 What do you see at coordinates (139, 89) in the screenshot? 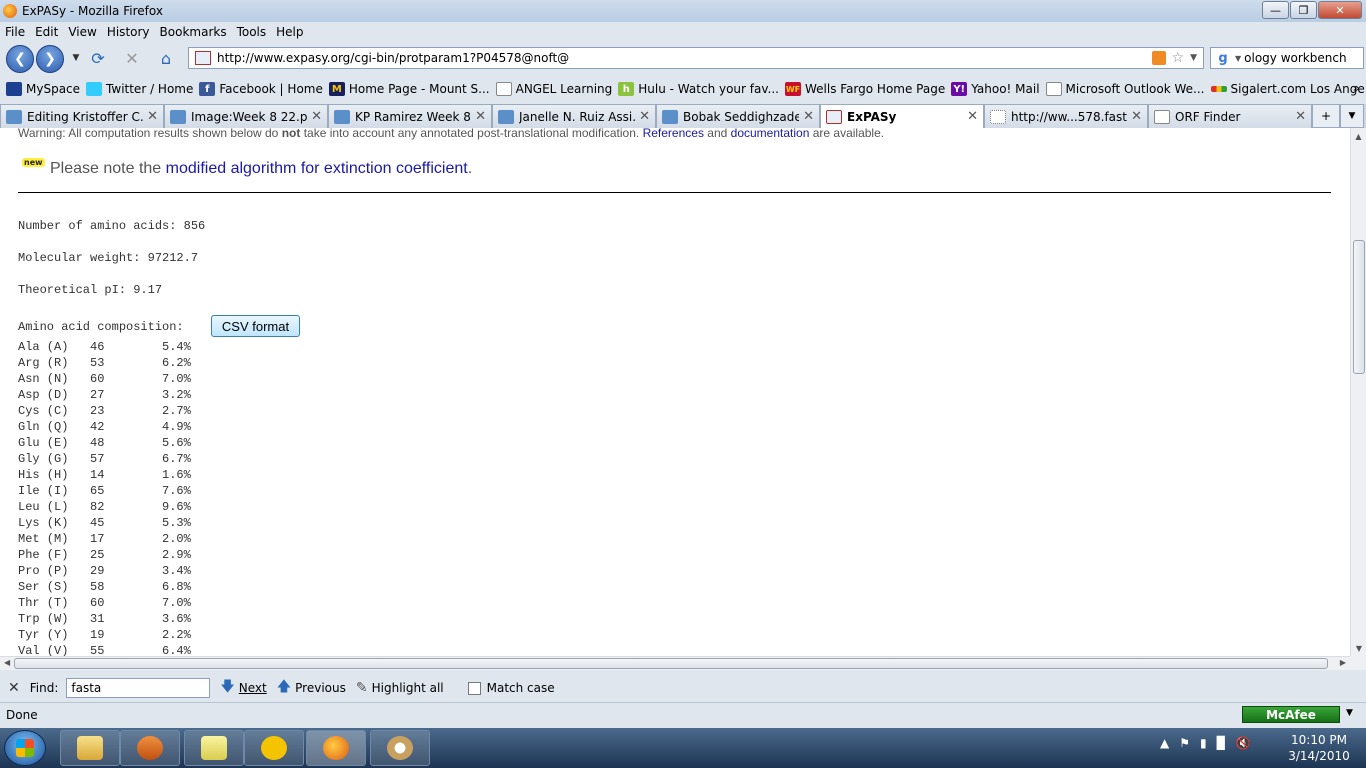
I see `bookmark-twitter: Twitter / Home` at bounding box center [139, 89].